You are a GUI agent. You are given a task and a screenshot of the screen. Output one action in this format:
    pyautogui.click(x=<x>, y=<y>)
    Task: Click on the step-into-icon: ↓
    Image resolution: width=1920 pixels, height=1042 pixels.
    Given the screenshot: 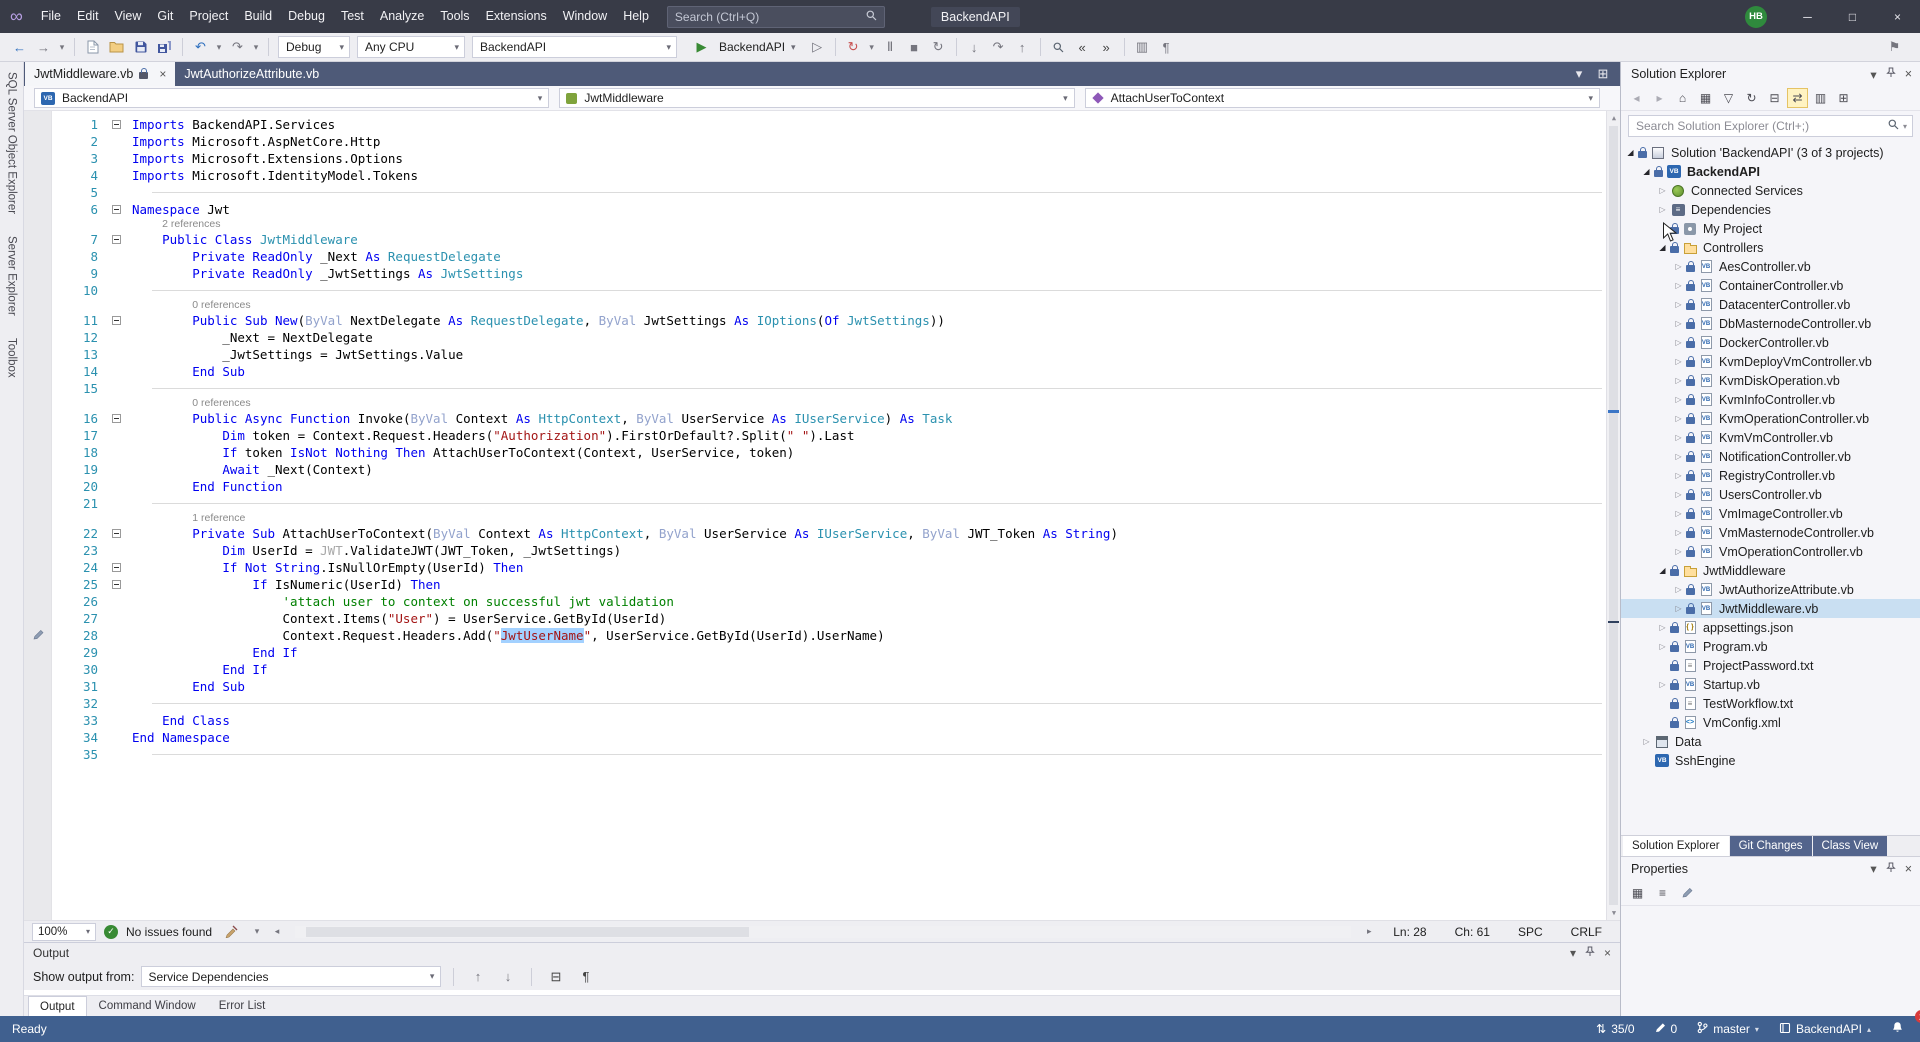 What is the action you would take?
    pyautogui.click(x=974, y=47)
    